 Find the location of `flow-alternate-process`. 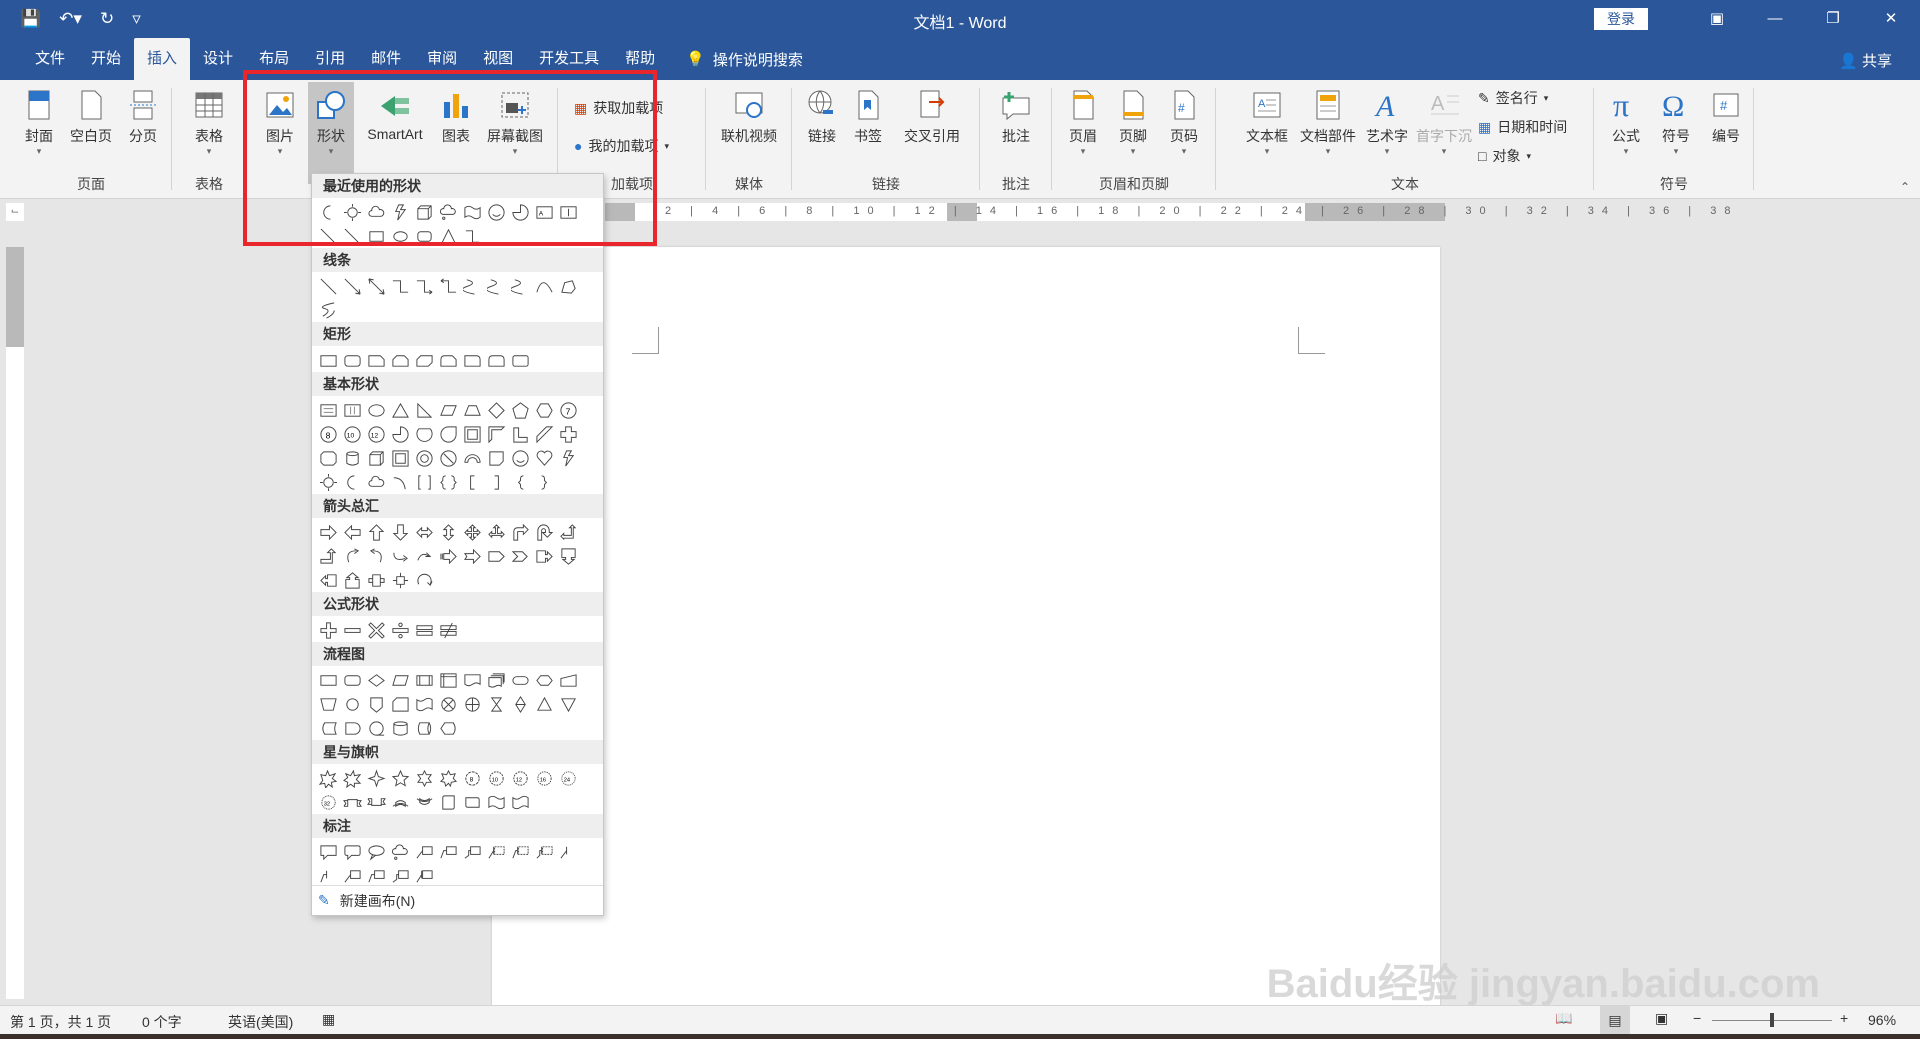

flow-alternate-process is located at coordinates (352, 680).